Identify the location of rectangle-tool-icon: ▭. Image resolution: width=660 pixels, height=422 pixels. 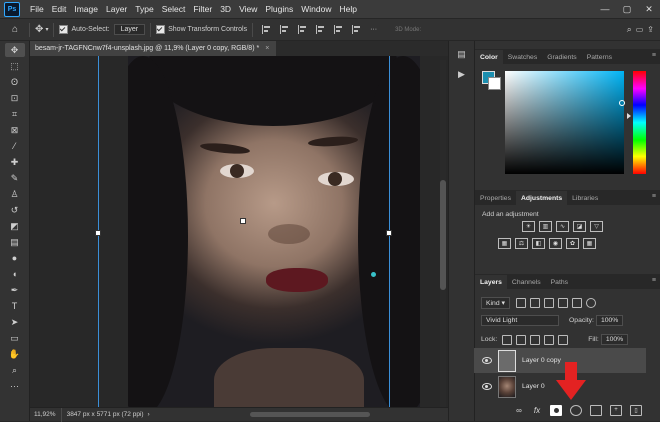
(15, 338).